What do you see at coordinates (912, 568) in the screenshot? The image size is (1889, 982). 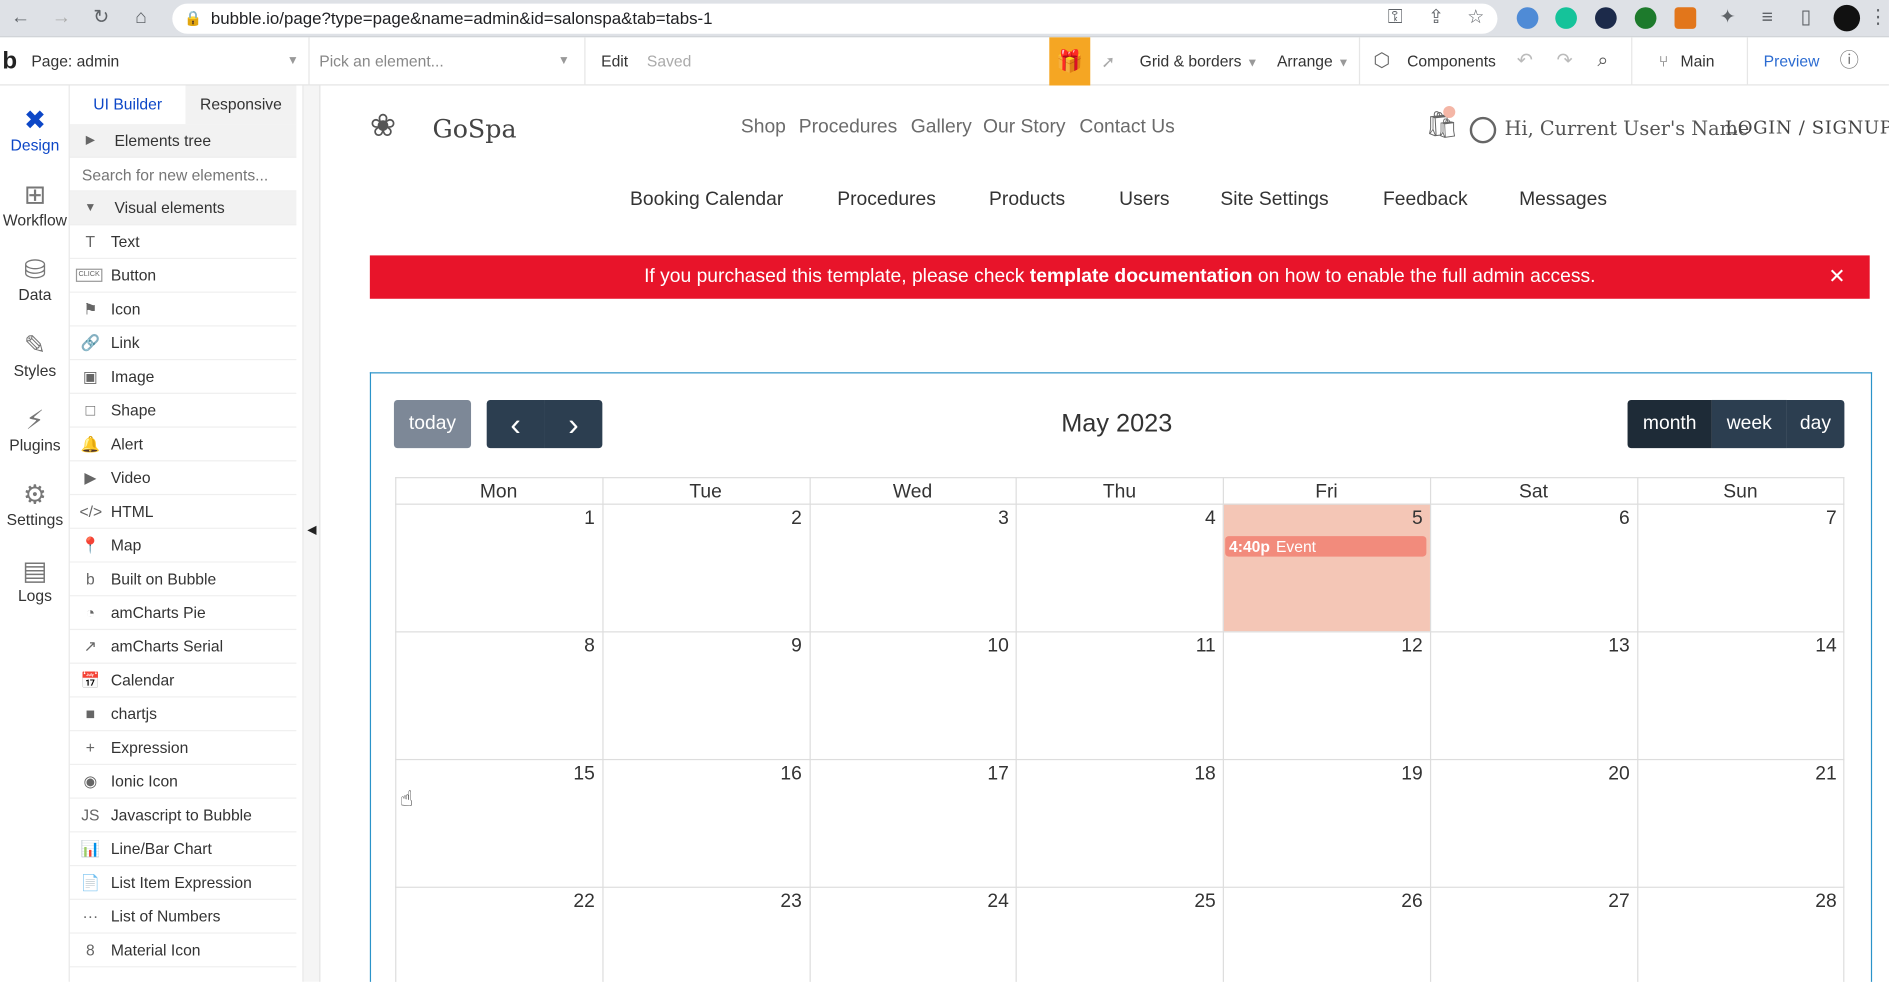 I see `day-cell: 3` at bounding box center [912, 568].